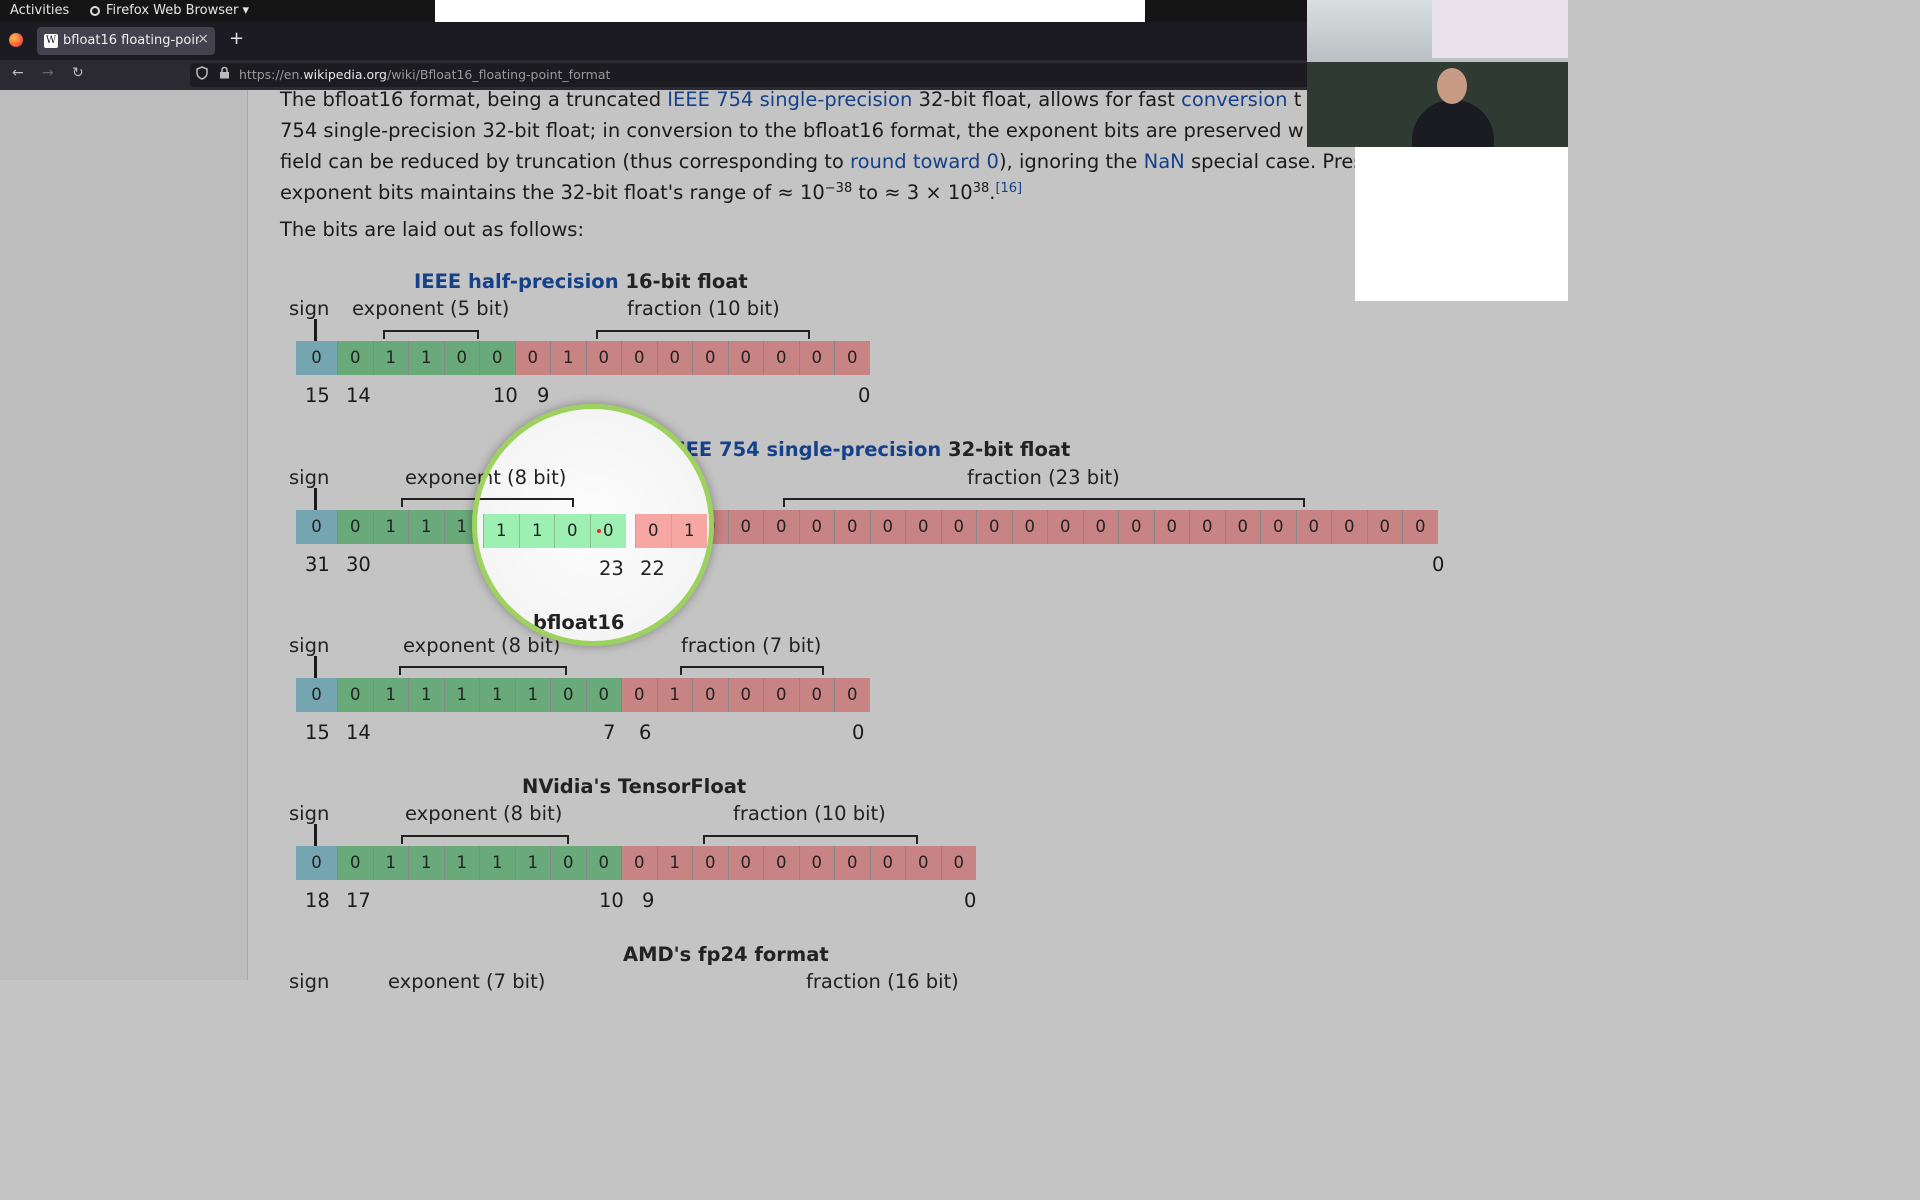 The height and width of the screenshot is (1200, 1920). I want to click on magnified-exponent-label: exponent (8 bit), so click(522, 477).